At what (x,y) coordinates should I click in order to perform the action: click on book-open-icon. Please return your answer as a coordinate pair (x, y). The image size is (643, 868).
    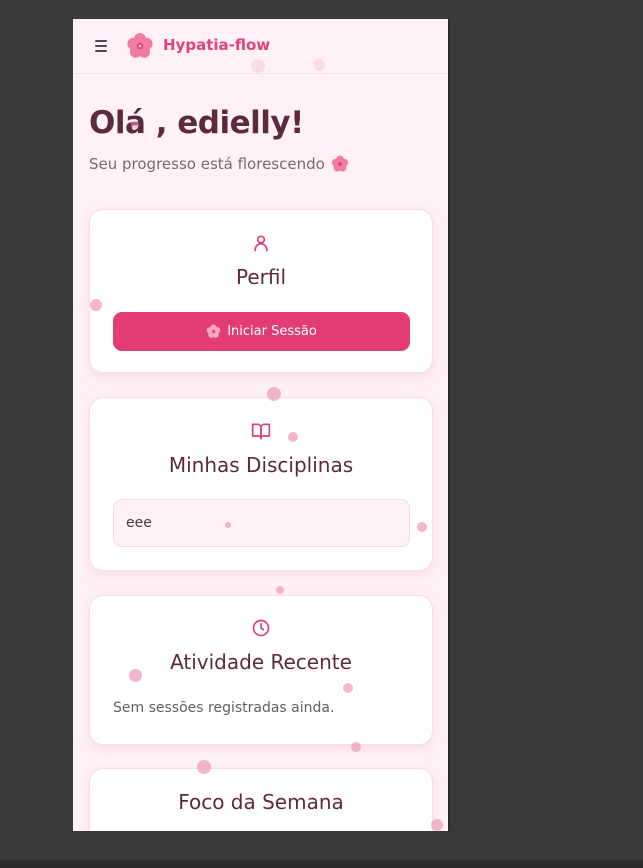
    Looking at the image, I should click on (261, 431).